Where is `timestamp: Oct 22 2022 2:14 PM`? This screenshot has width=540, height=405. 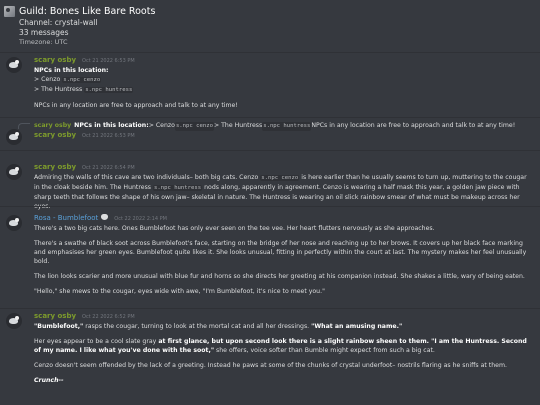
timestamp: Oct 22 2022 2:14 PM is located at coordinates (140, 219).